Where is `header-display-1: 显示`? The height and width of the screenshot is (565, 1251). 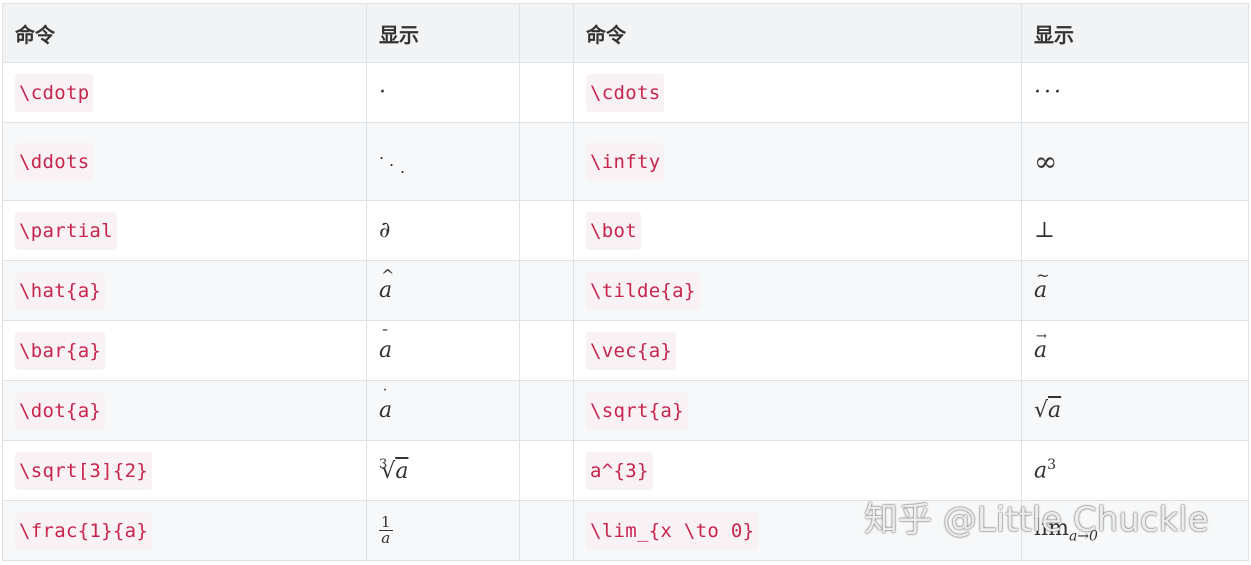
header-display-1: 显示 is located at coordinates (443, 33).